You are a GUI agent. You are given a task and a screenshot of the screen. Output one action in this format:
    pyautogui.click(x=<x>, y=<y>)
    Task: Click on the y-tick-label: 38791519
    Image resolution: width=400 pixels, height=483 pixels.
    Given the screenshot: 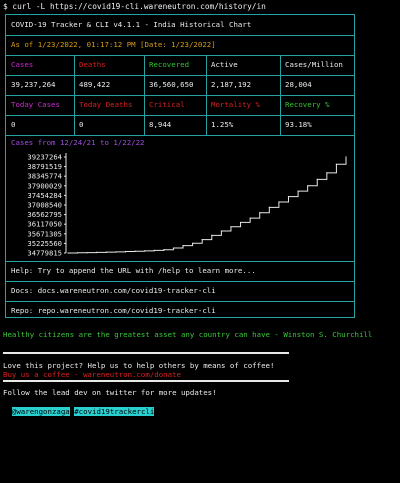 What is the action you would take?
    pyautogui.click(x=44, y=166)
    